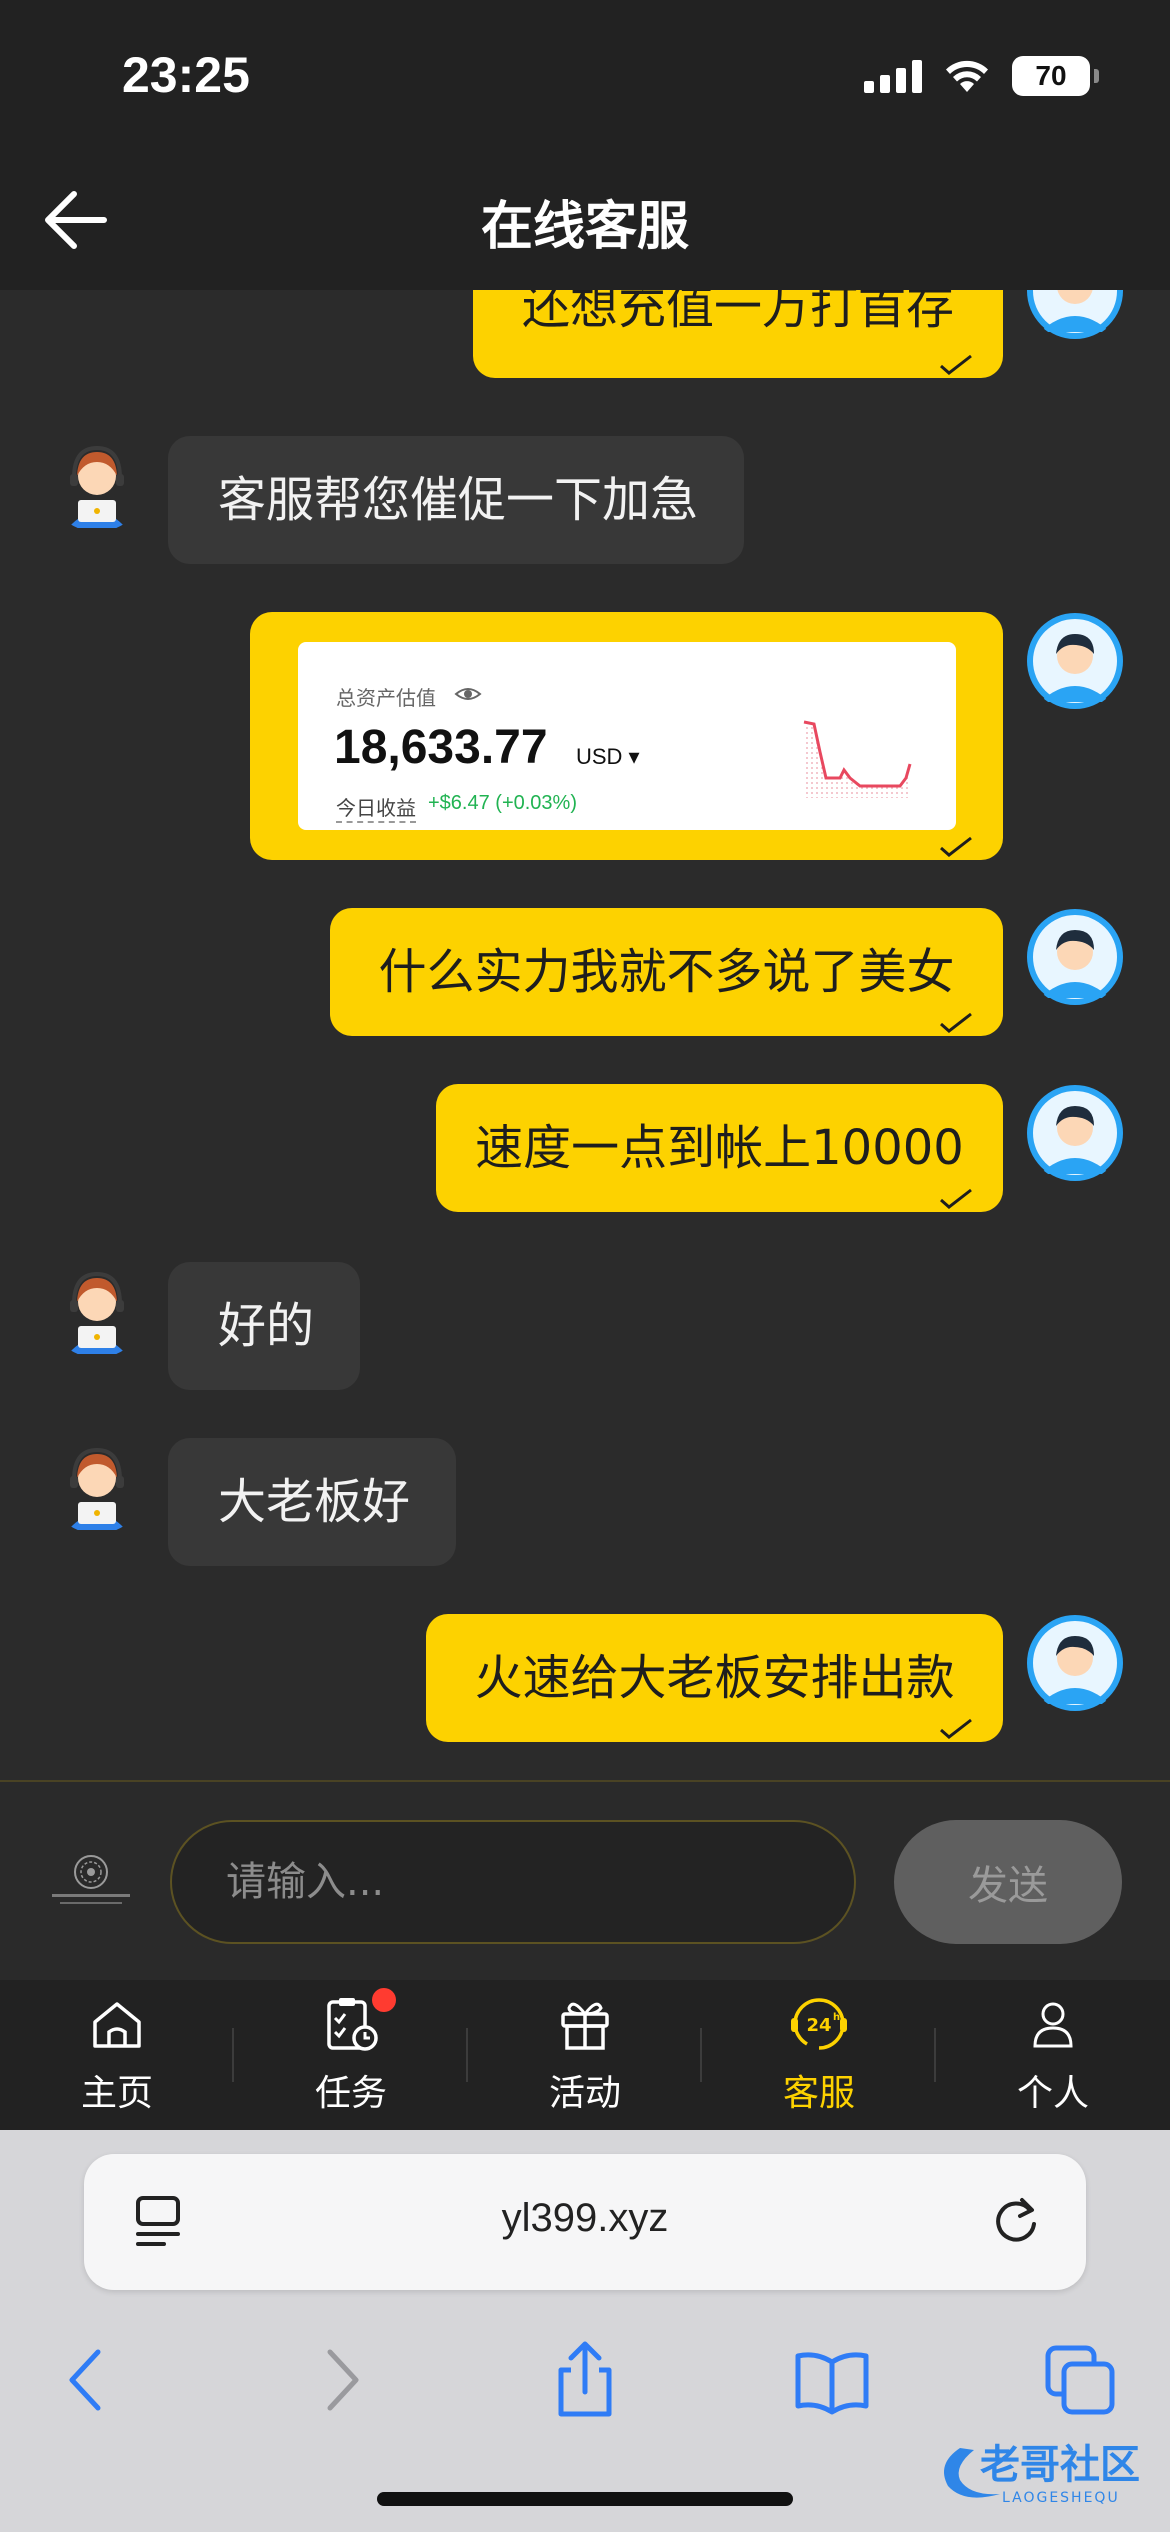 This screenshot has height=2532, width=1170. Describe the element at coordinates (1051, 75) in the screenshot. I see `battery-level: 70` at that location.